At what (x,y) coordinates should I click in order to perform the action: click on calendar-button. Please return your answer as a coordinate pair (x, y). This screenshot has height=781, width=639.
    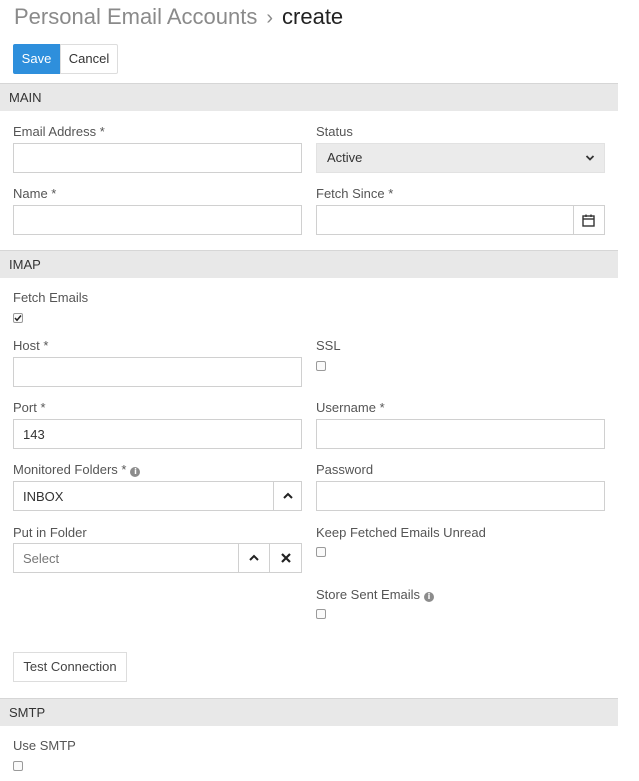
    Looking at the image, I should click on (589, 220).